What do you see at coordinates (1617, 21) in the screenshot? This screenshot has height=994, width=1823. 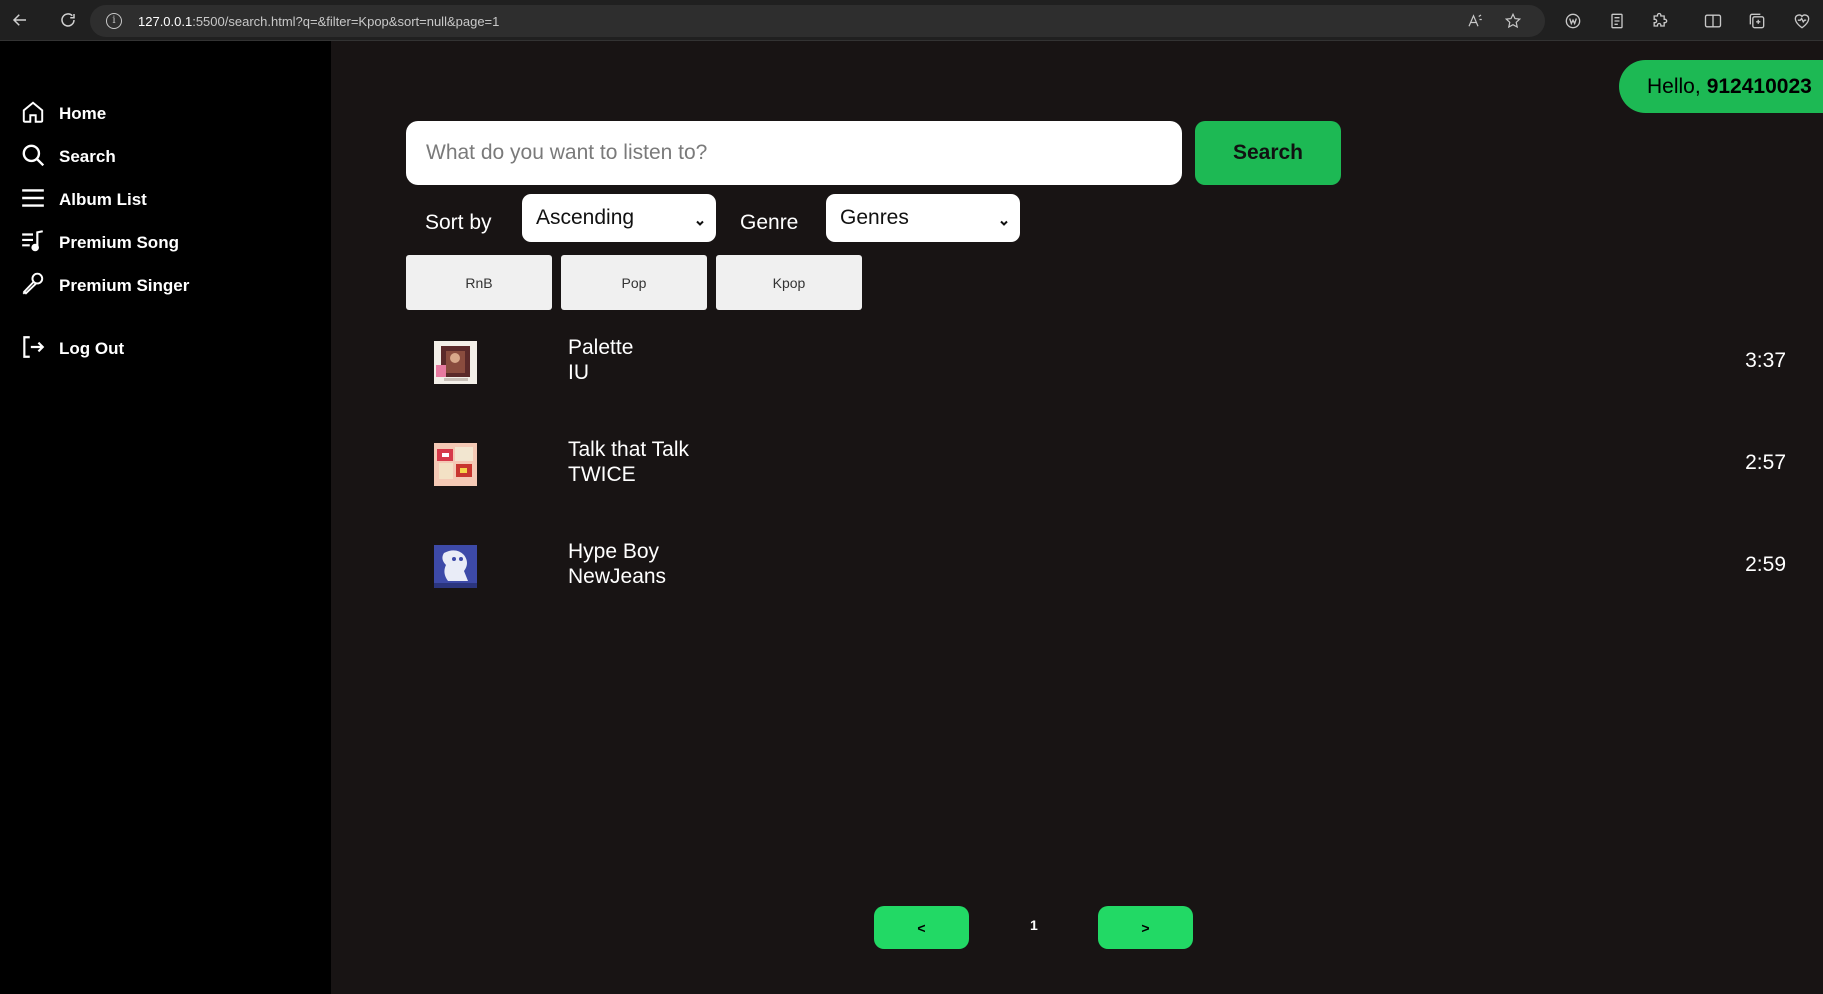 I see `collections-icon` at bounding box center [1617, 21].